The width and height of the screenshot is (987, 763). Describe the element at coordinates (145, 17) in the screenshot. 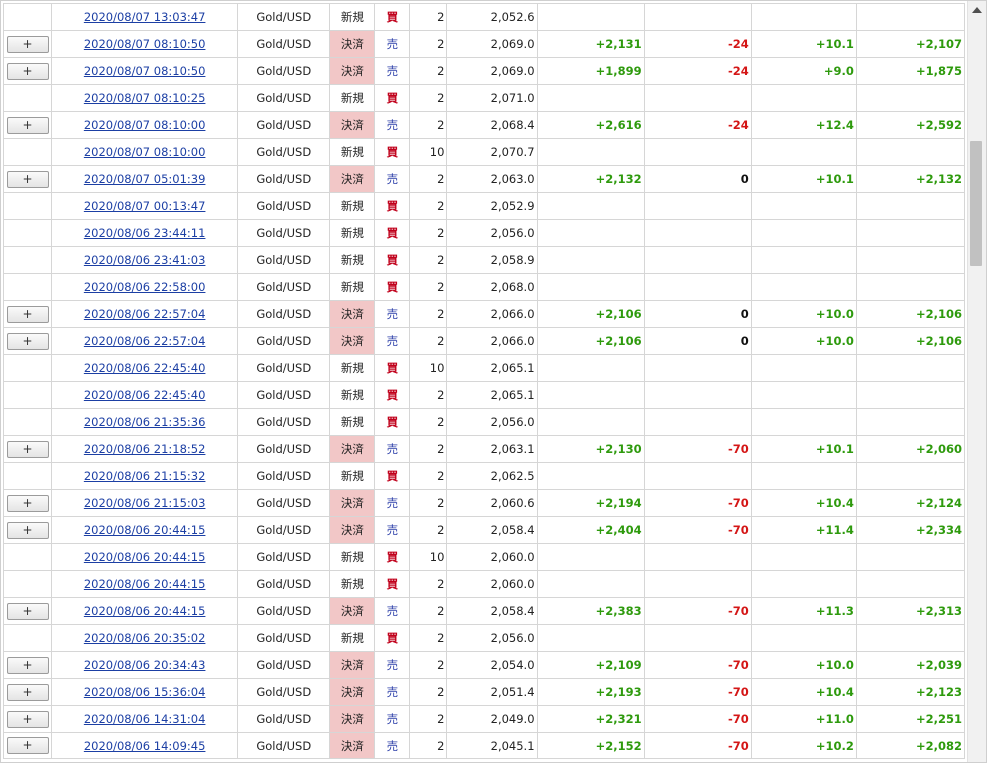

I see `trade-date-link: 2020/08/07 13:03:47` at that location.